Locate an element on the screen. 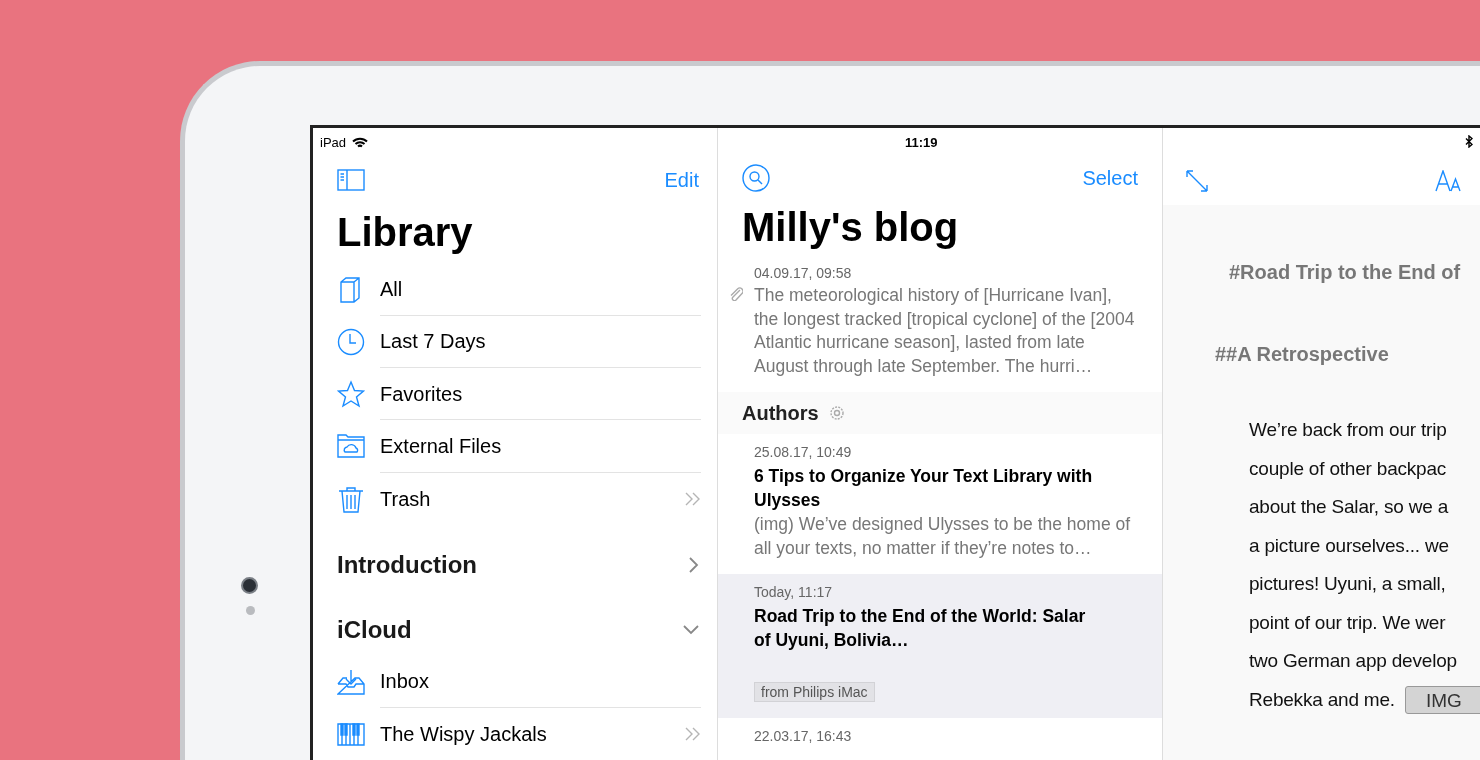 The image size is (1480, 760). body-text-line: couple of other backpac is located at coordinates (1348, 468).